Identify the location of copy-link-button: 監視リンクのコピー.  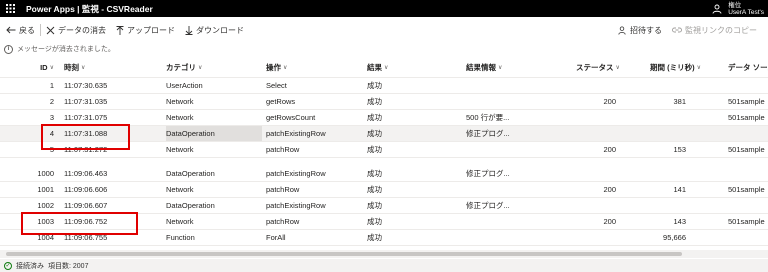
(714, 30).